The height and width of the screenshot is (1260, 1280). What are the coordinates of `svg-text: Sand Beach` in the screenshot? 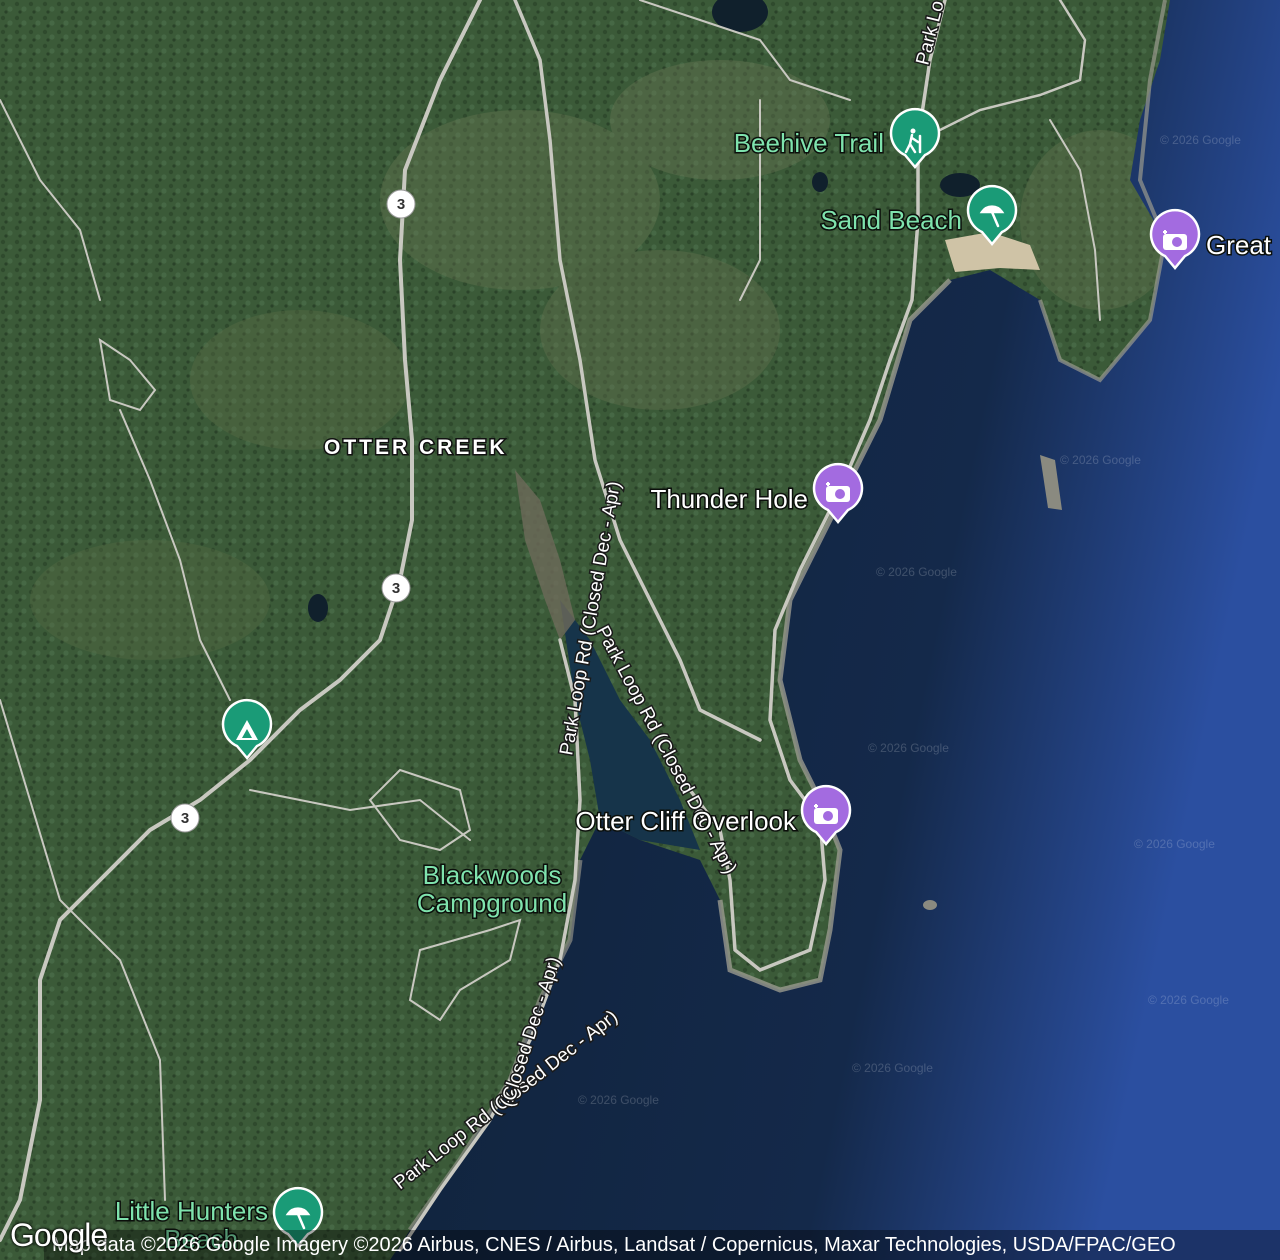 It's located at (891, 220).